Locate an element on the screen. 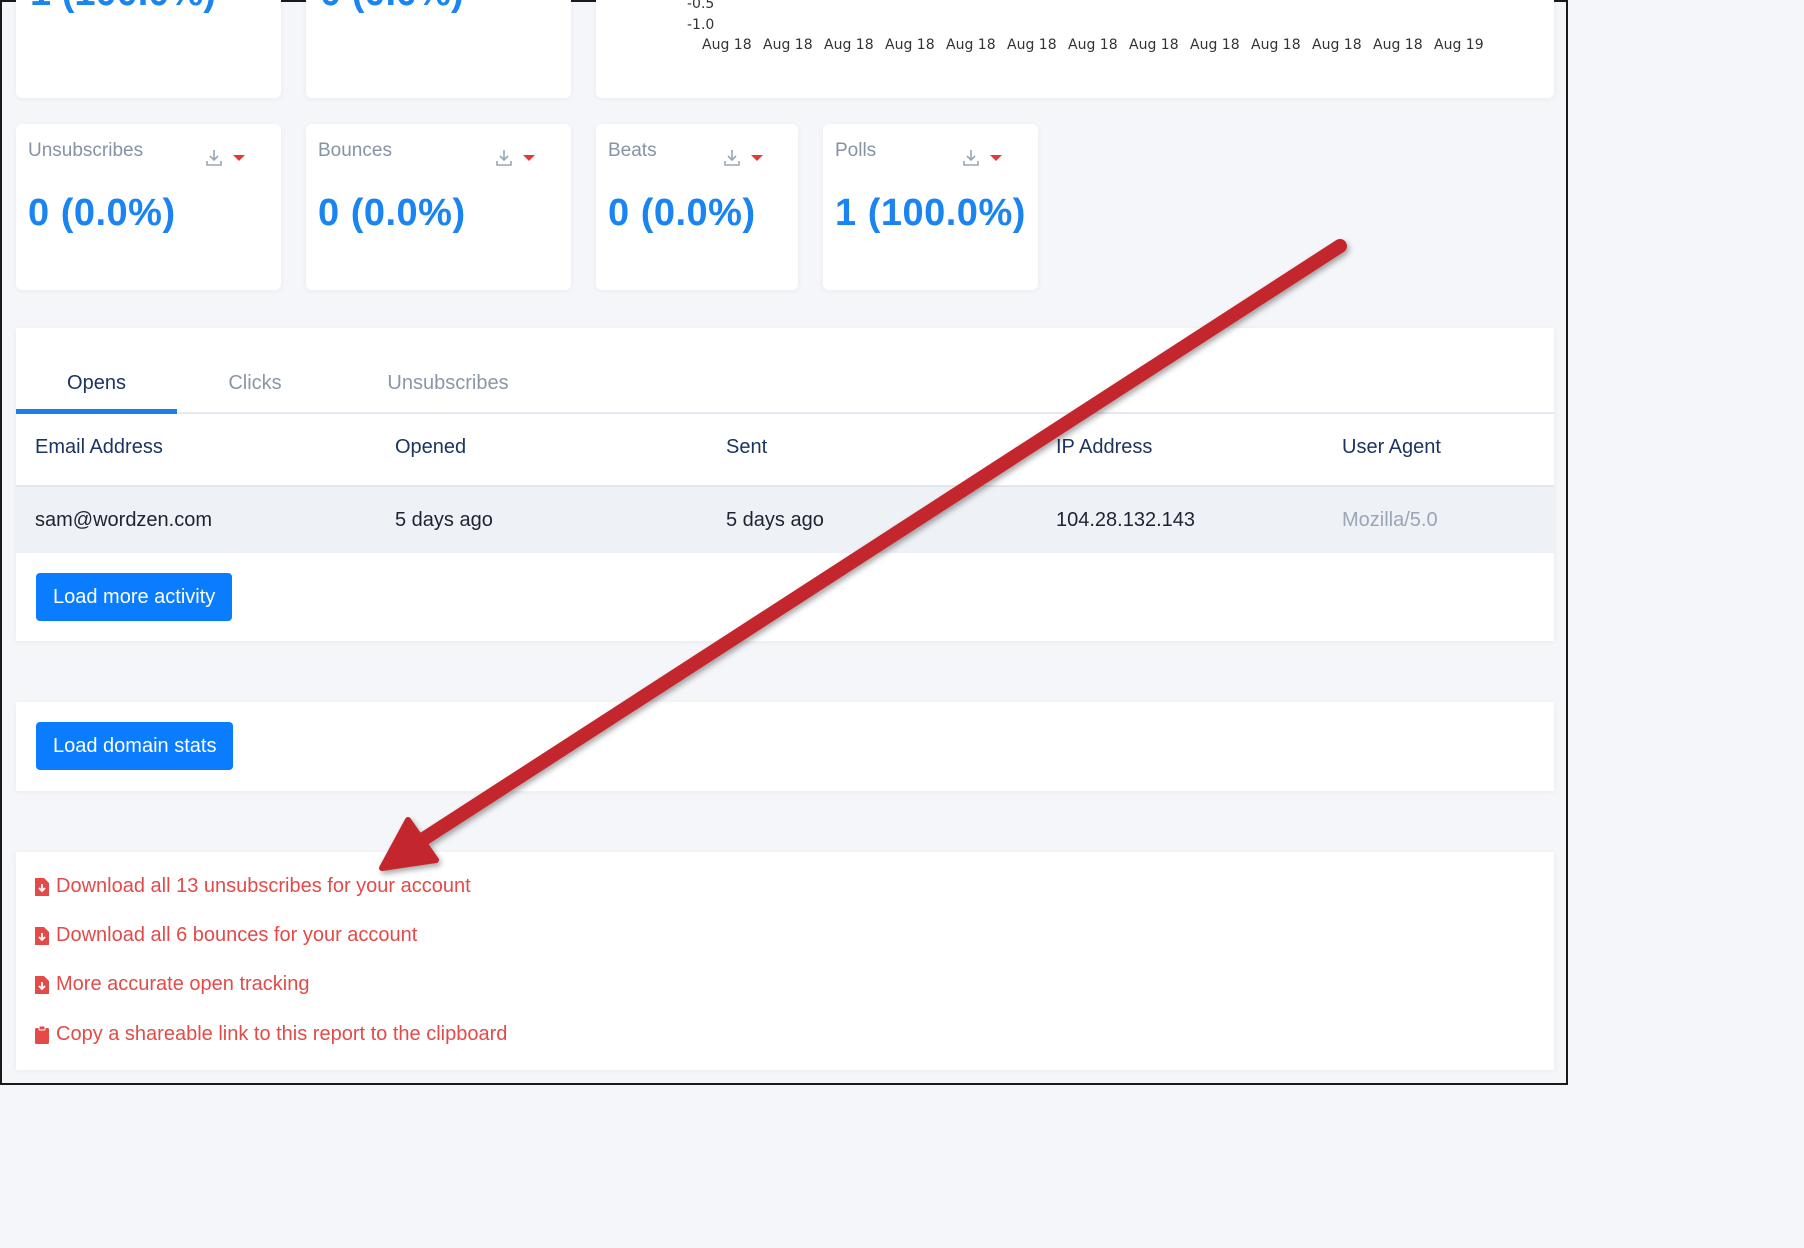  column-header-sent: Sent is located at coordinates (746, 447).